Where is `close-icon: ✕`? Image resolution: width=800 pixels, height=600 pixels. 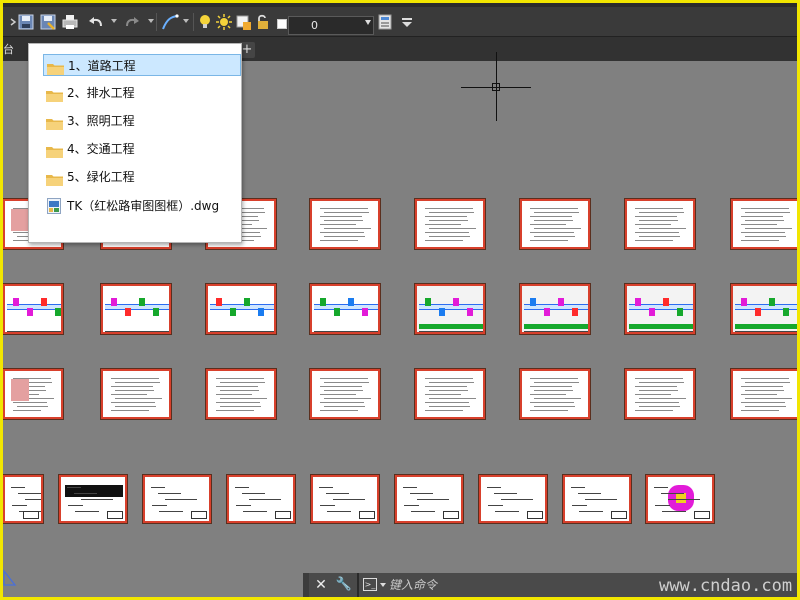
close-icon: ✕ is located at coordinates (321, 585).